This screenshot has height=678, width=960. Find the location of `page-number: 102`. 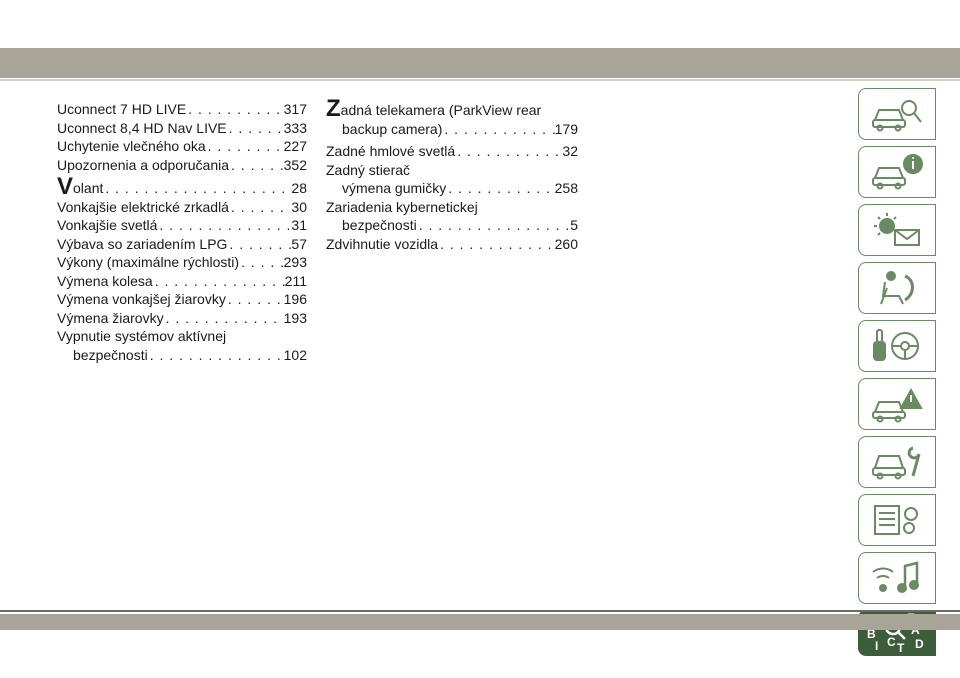

page-number: 102 is located at coordinates (295, 354).